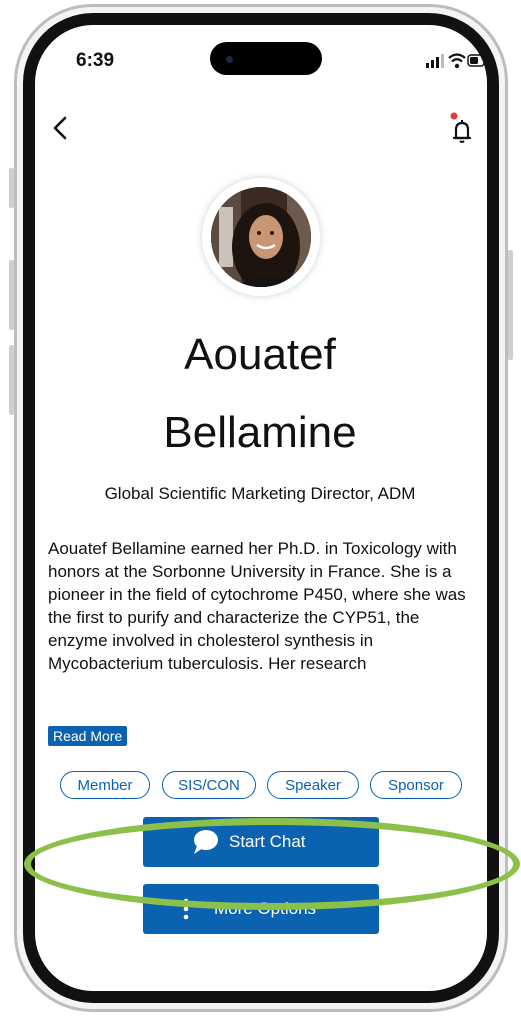  Describe the element at coordinates (11, 380) in the screenshot. I see `side-button-volume-down` at that location.